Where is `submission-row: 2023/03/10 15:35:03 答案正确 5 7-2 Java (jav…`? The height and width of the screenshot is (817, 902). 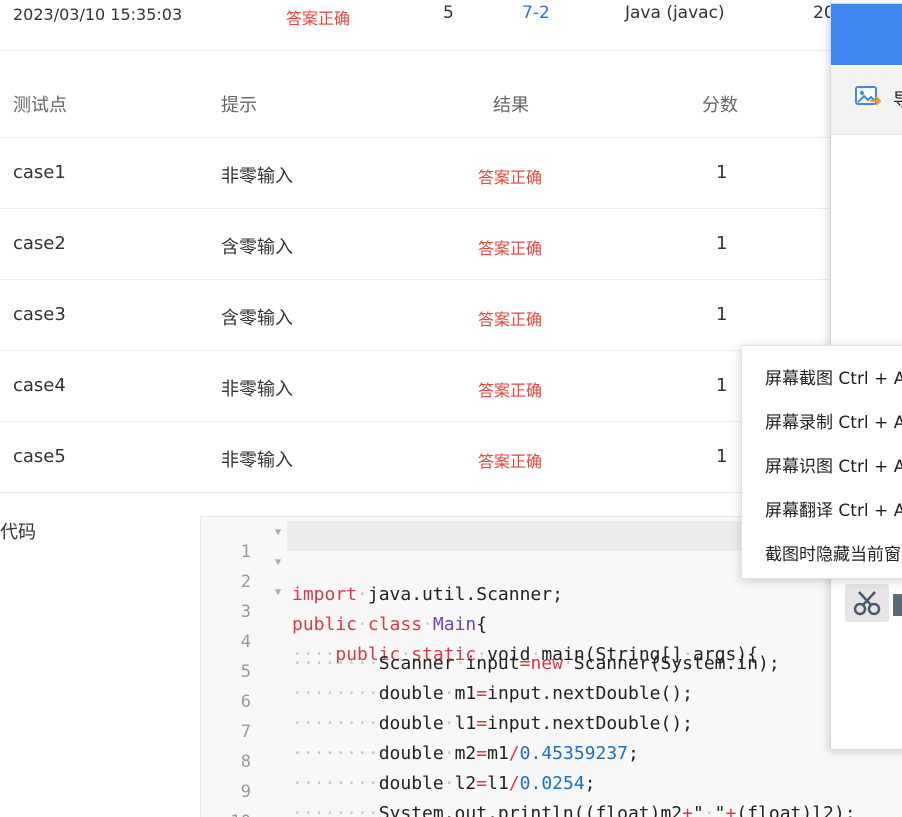
submission-row: 2023/03/10 15:35:03 答案正确 5 7-2 Java (jav… is located at coordinates (451, 25).